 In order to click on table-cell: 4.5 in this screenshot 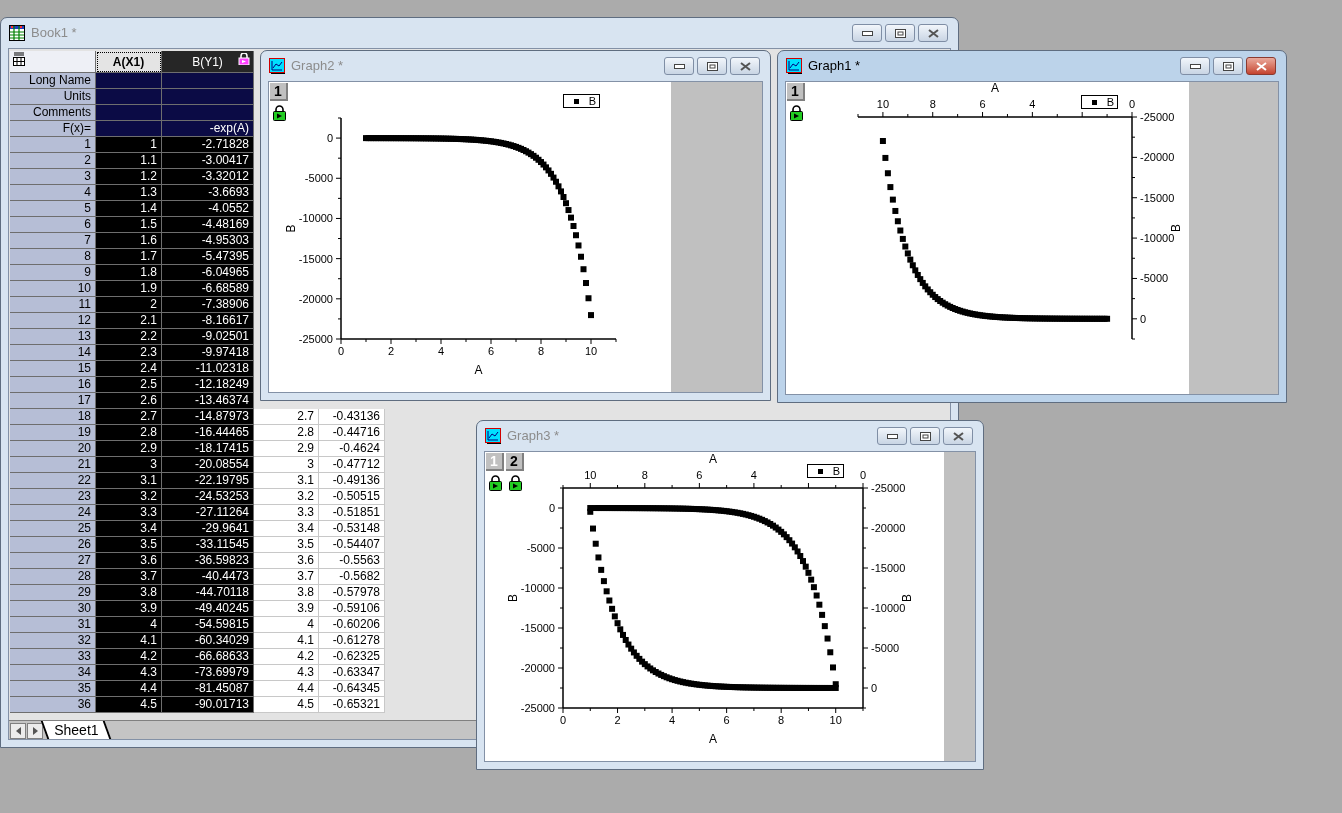, I will do `click(286, 705)`.